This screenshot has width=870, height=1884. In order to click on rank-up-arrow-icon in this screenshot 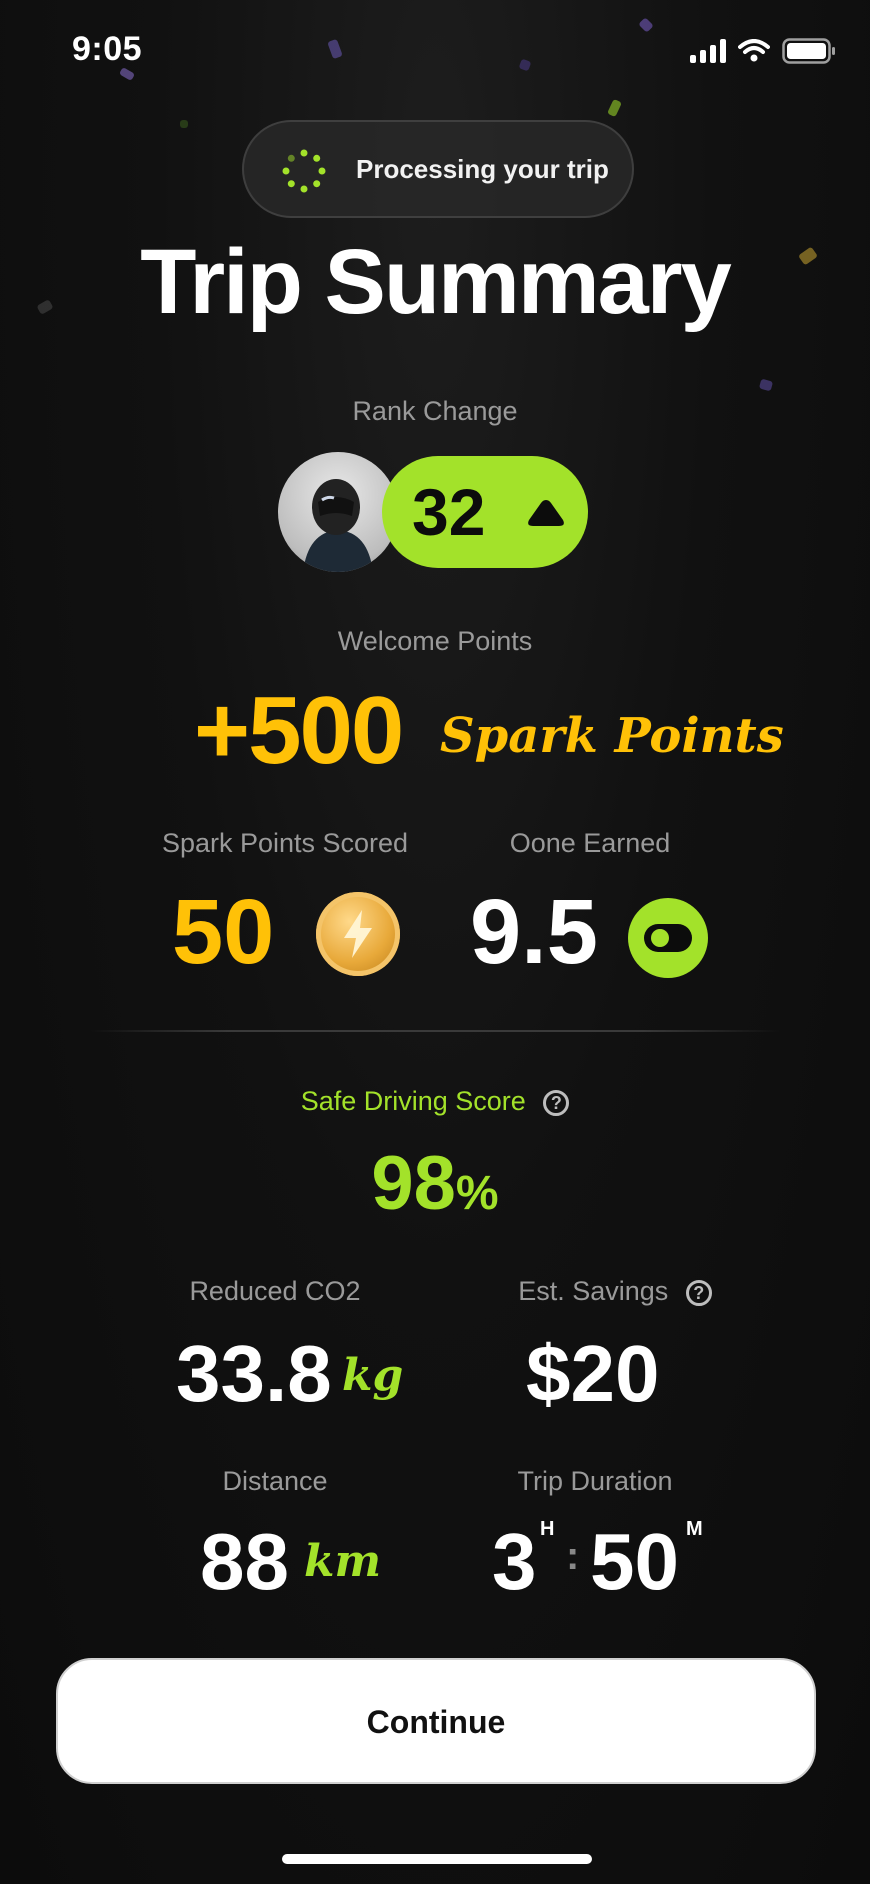, I will do `click(546, 513)`.